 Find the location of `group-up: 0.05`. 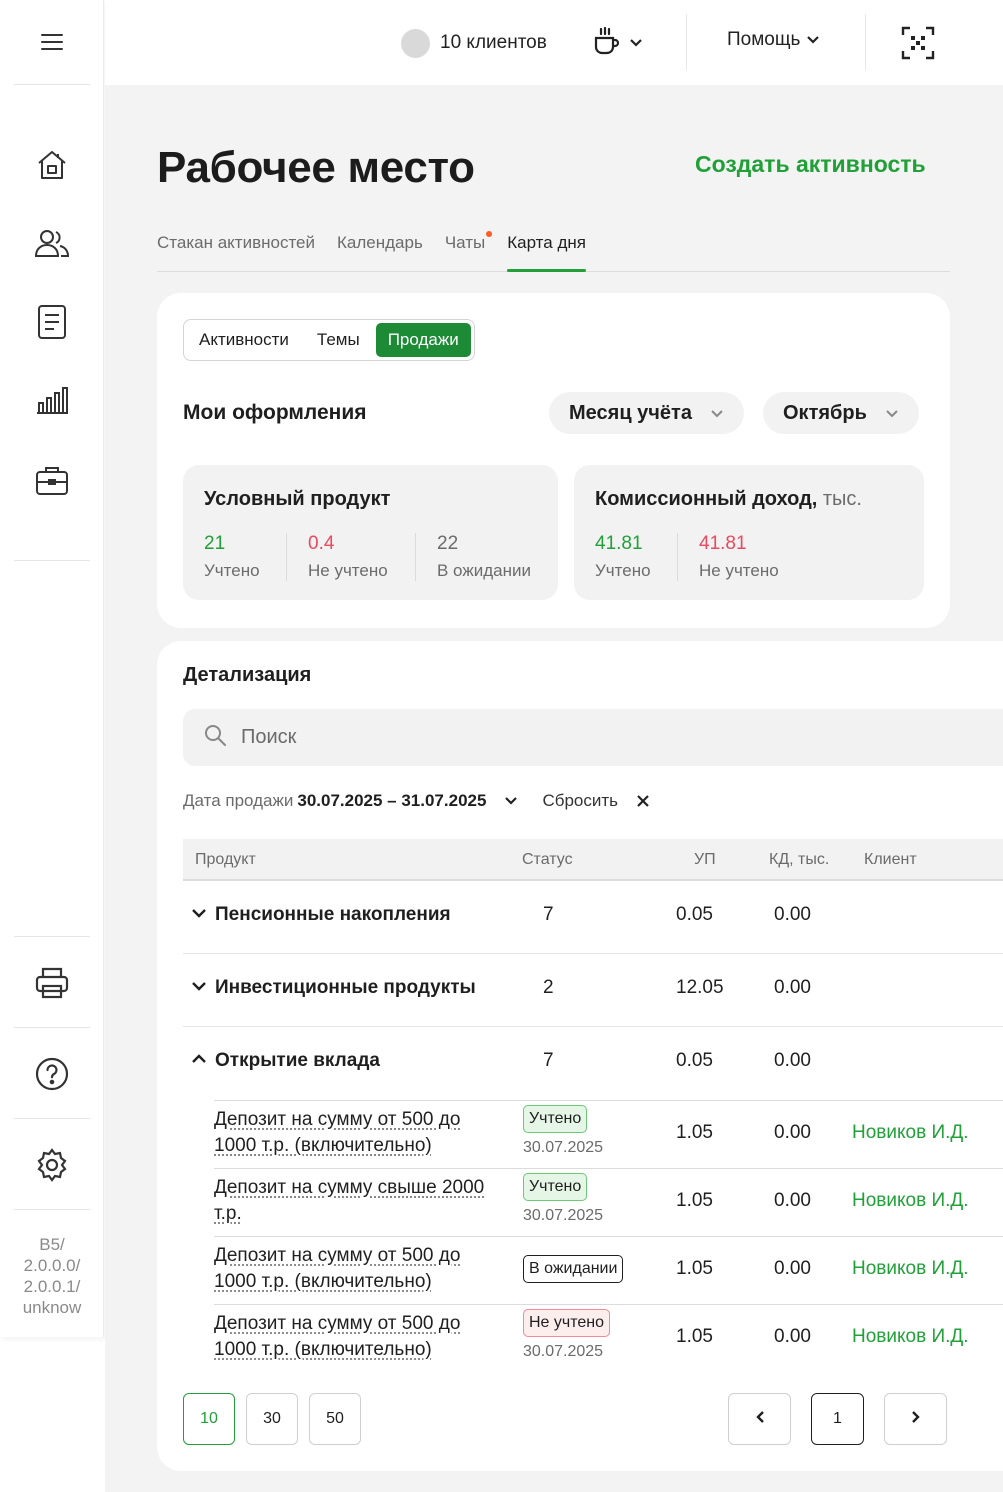

group-up: 0.05 is located at coordinates (694, 1060).